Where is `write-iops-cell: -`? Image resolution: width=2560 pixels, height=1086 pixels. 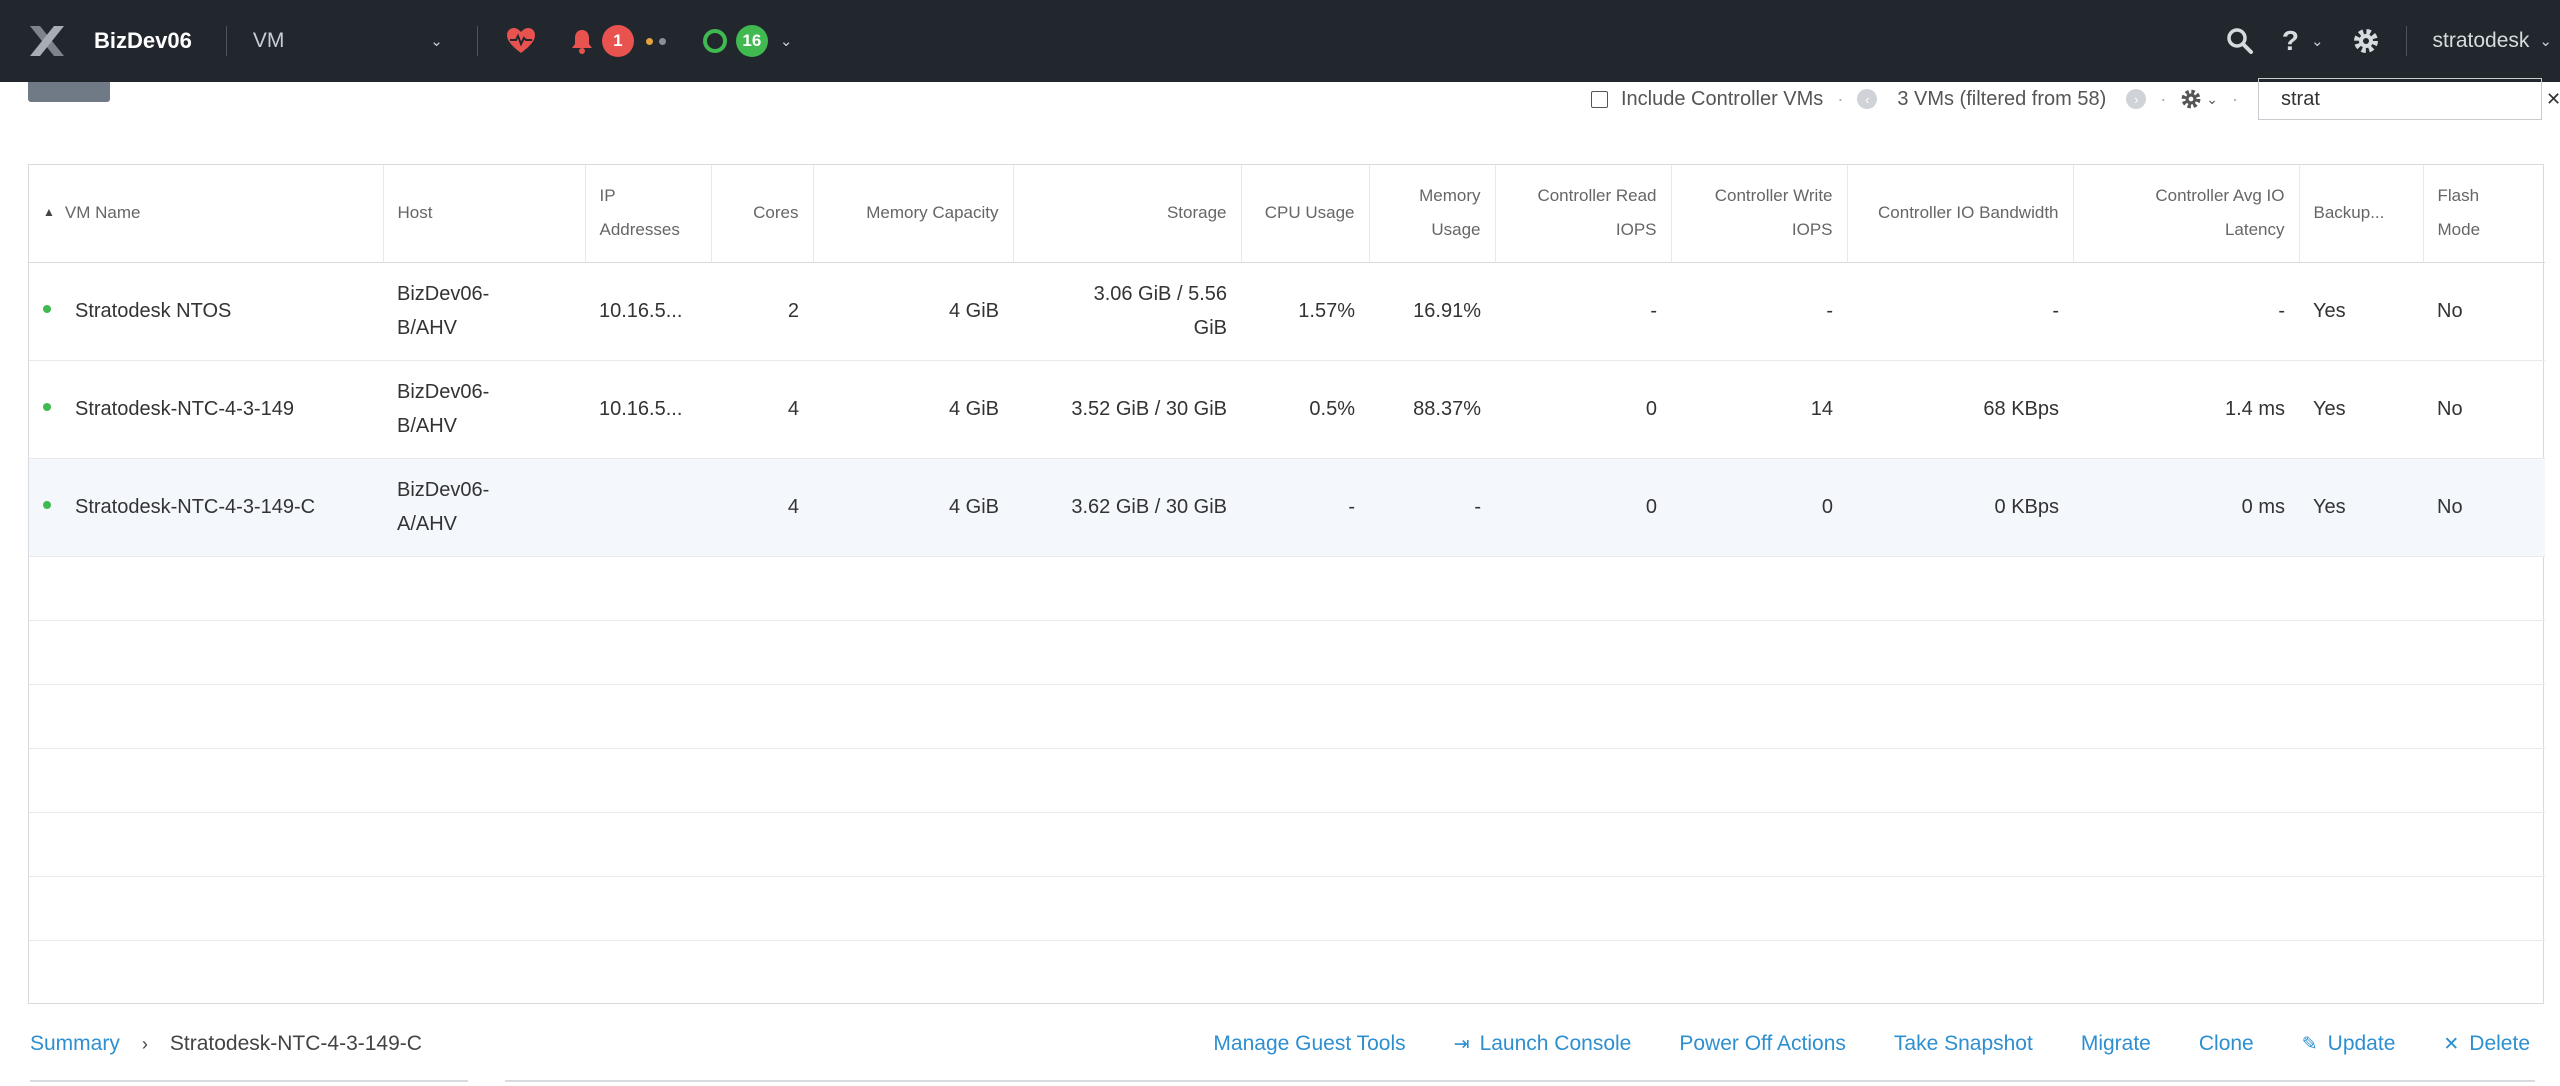
write-iops-cell: - is located at coordinates (1759, 311).